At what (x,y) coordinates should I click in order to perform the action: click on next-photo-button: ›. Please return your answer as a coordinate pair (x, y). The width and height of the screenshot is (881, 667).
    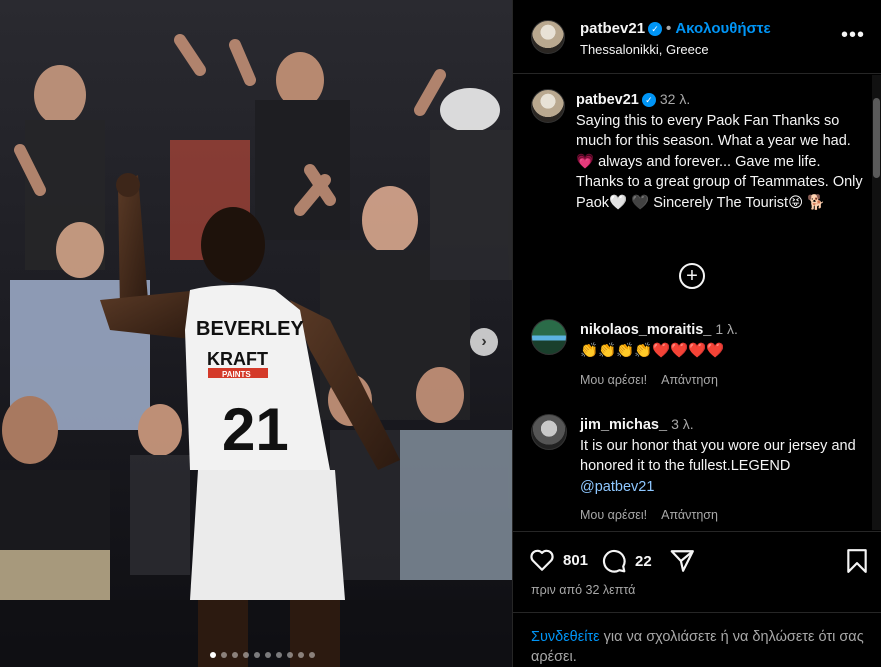
    Looking at the image, I should click on (484, 342).